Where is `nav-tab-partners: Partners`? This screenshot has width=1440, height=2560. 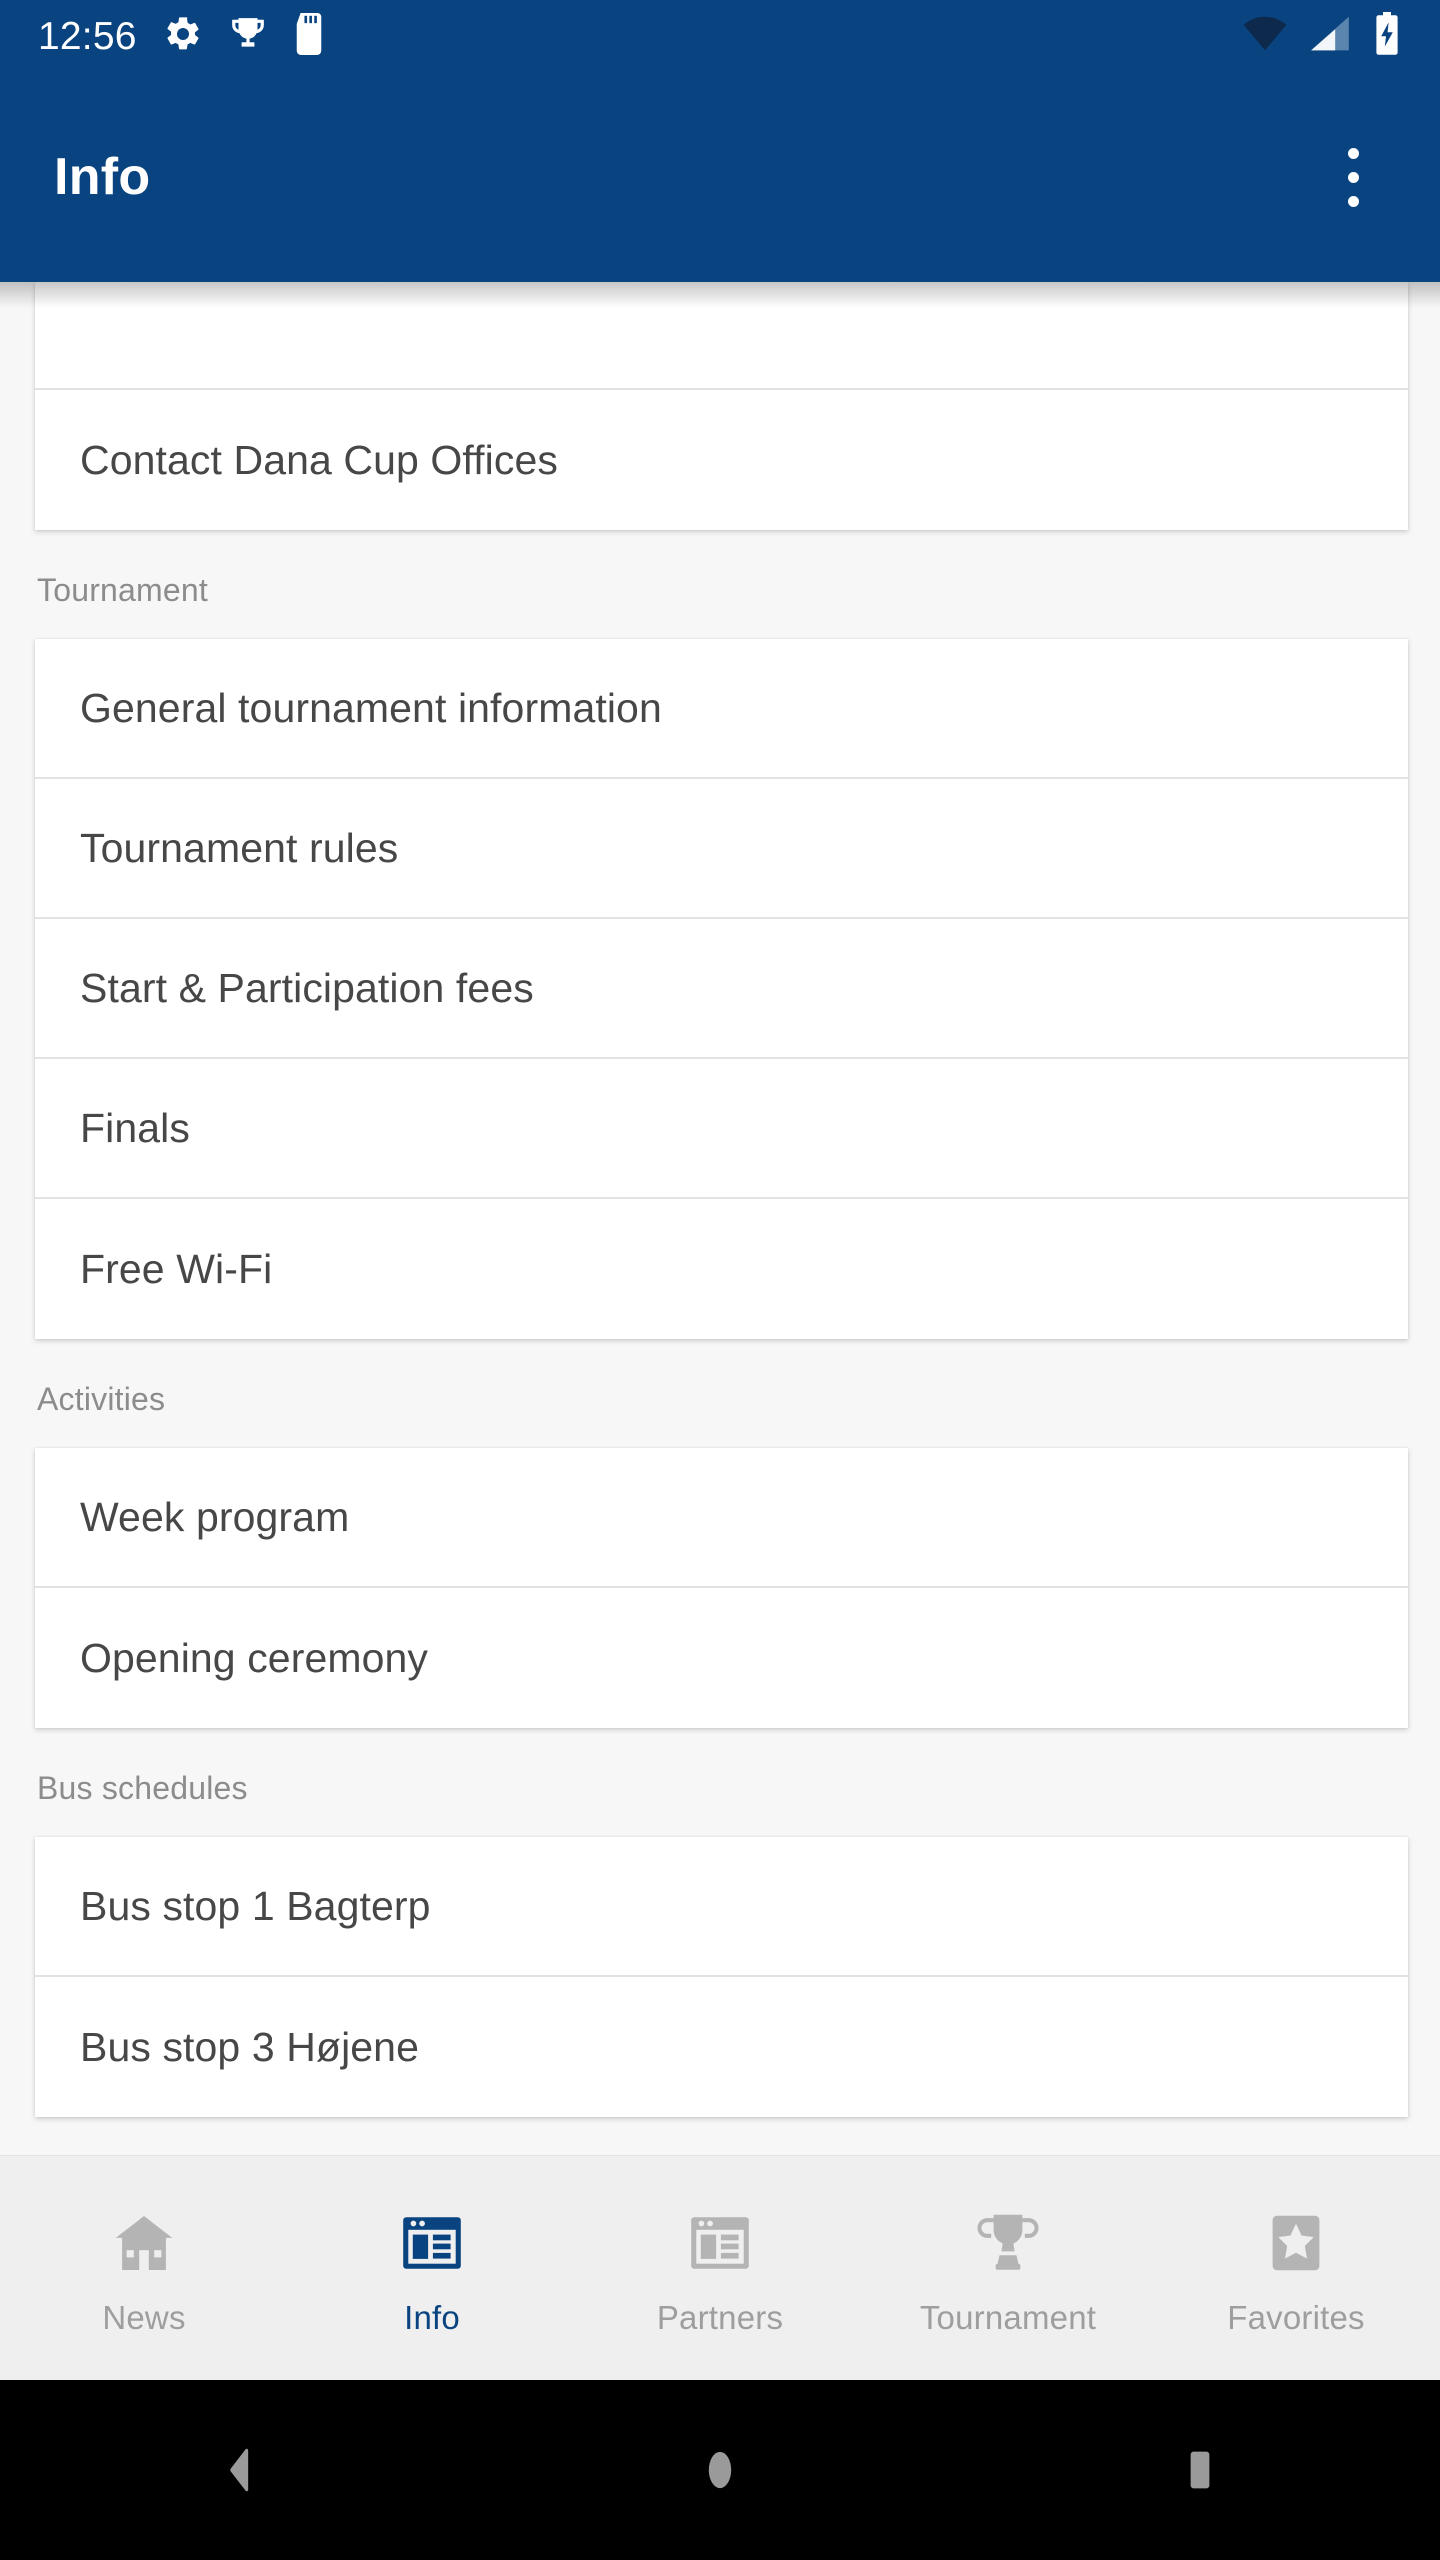
nav-tab-partners: Partners is located at coordinates (720, 2268).